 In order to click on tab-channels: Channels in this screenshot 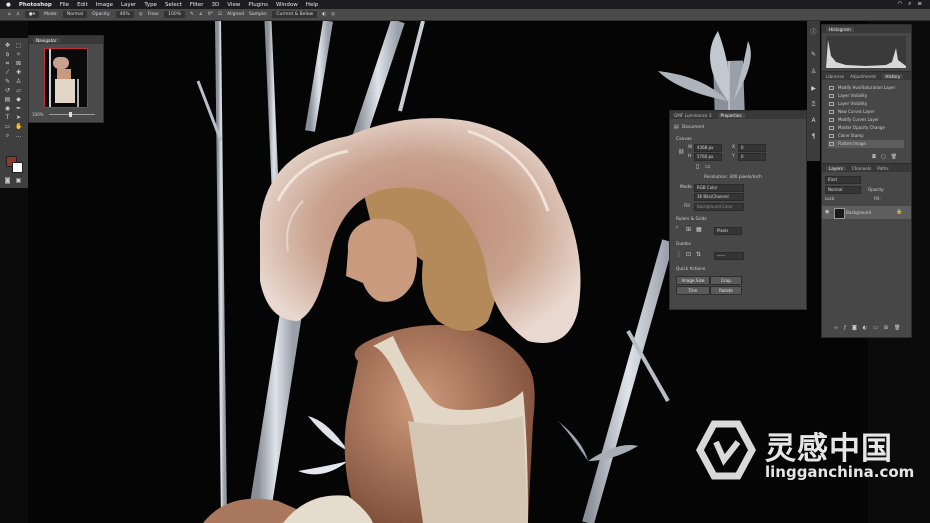, I will do `click(861, 168)`.